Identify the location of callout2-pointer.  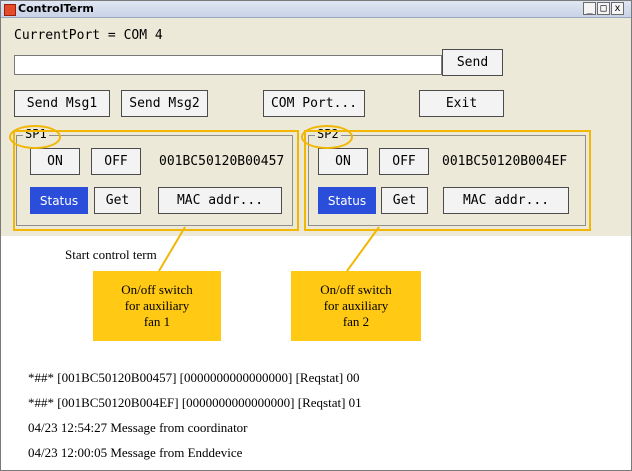
(363, 249).